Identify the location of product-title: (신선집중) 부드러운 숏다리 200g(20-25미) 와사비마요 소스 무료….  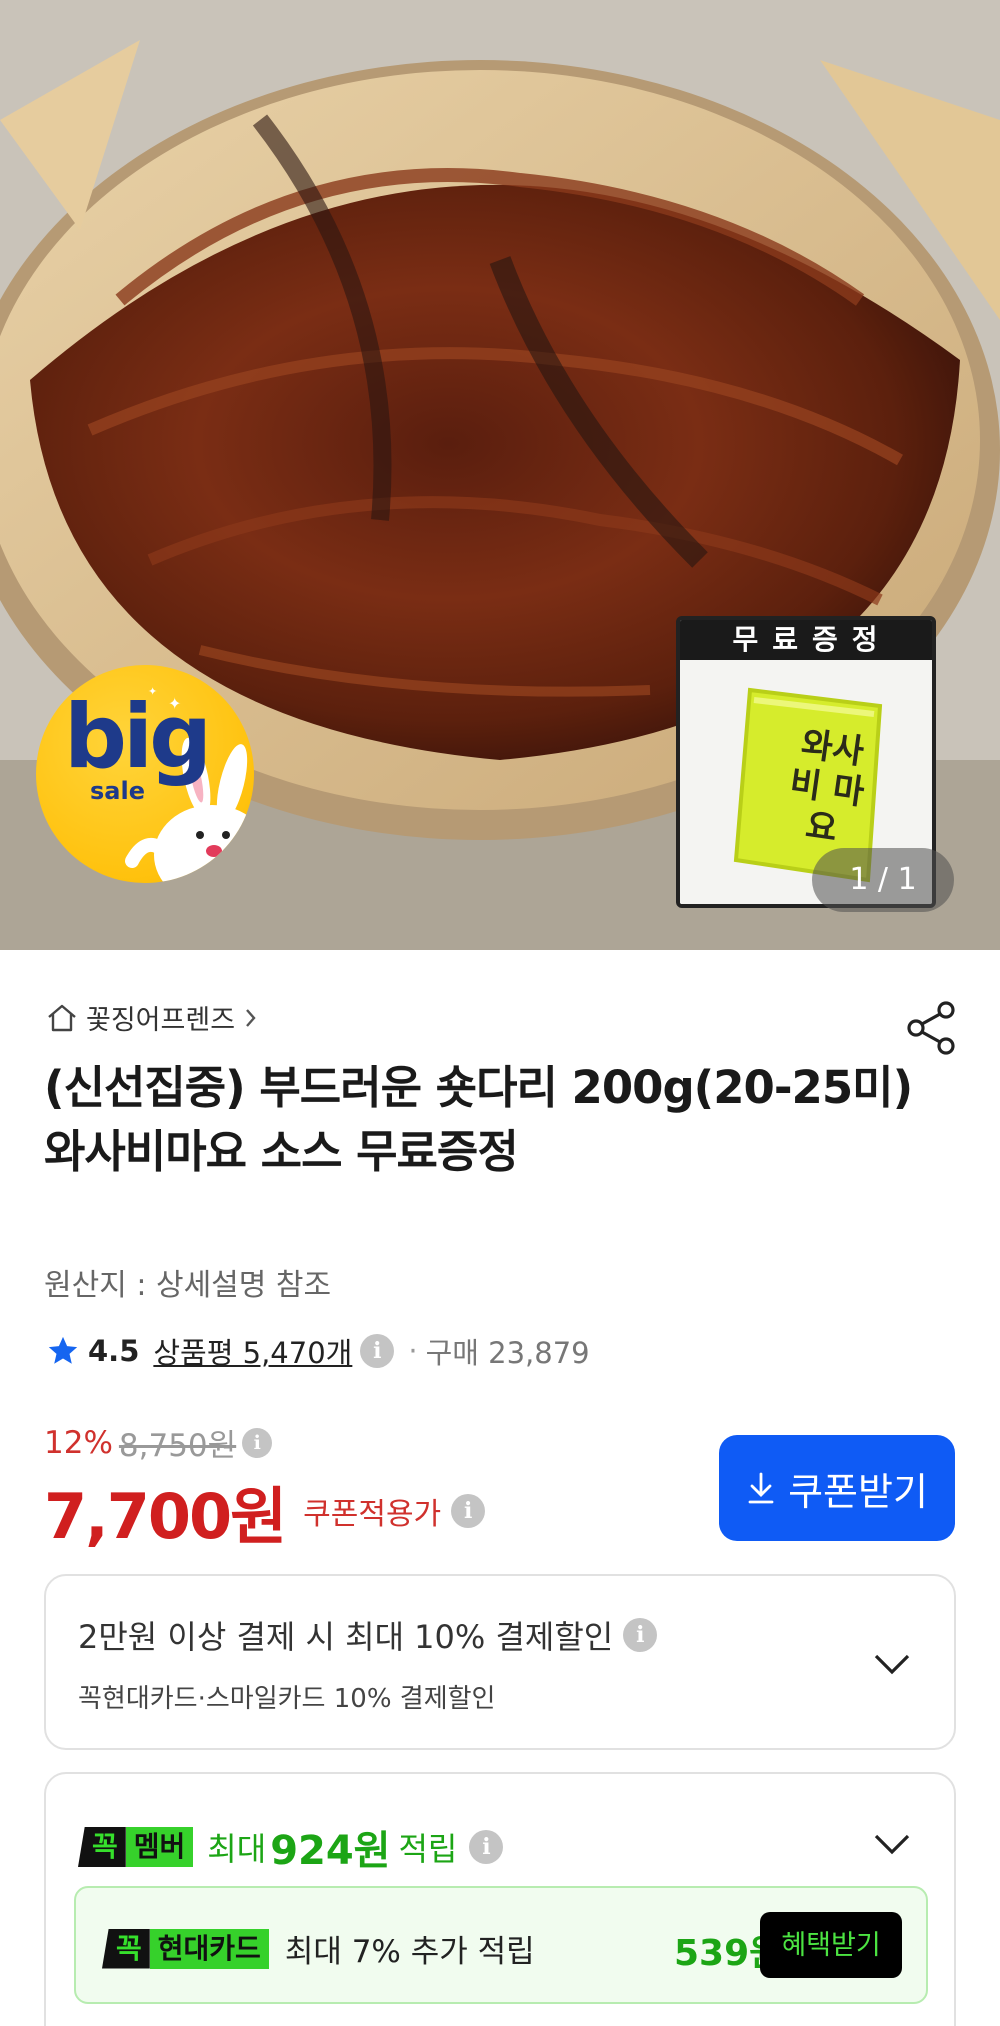
(478, 1119).